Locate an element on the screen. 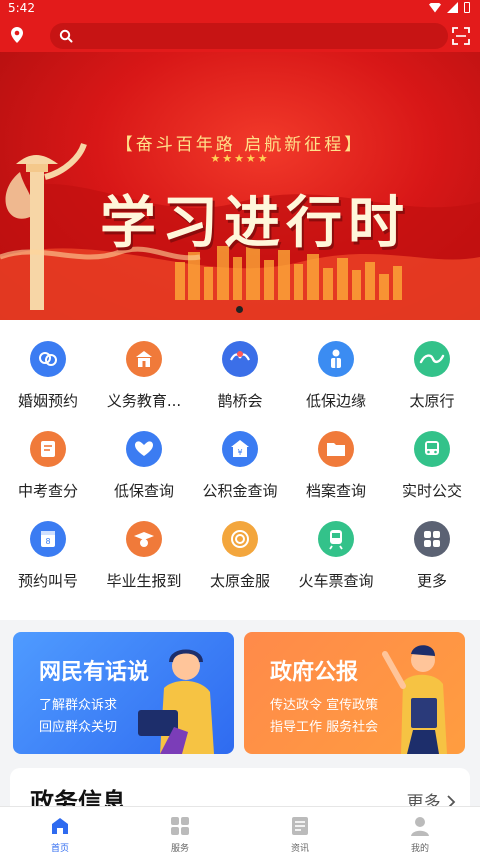 This screenshot has width=480, height=854. status-time: 5:42 is located at coordinates (21, 8).